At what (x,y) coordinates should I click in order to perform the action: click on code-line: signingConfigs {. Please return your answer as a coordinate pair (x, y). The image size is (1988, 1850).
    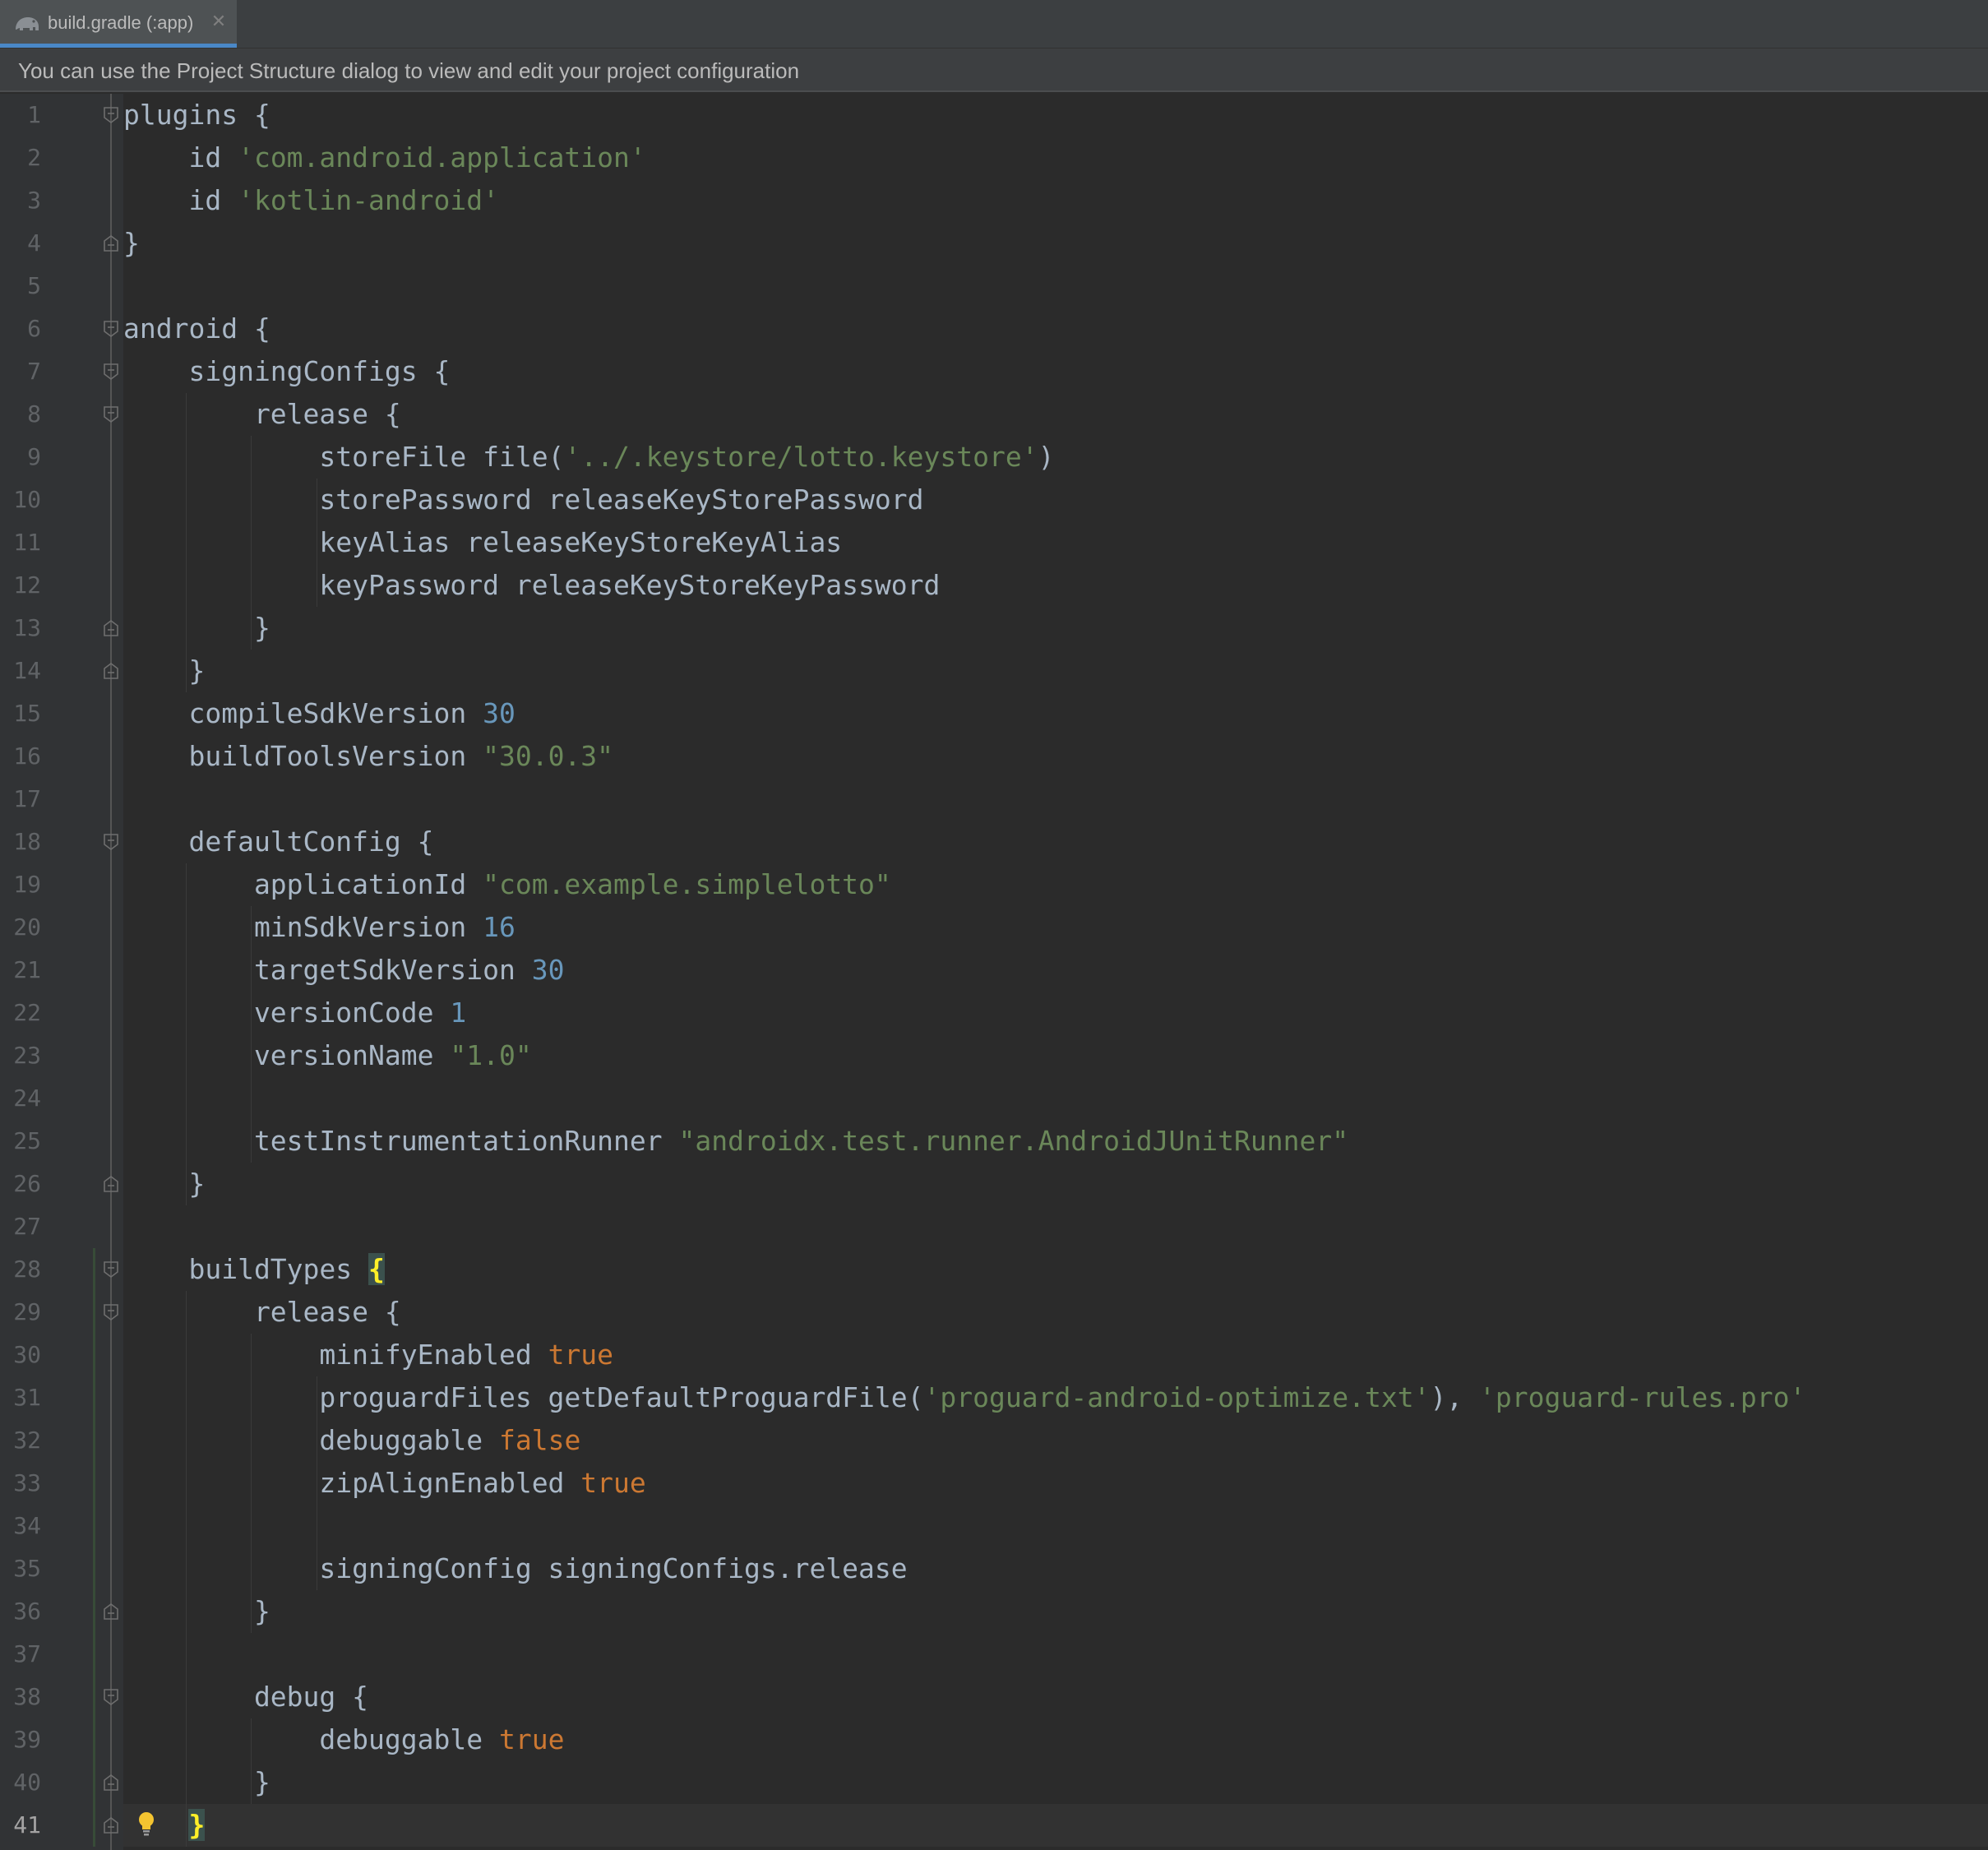
    Looking at the image, I should click on (286, 371).